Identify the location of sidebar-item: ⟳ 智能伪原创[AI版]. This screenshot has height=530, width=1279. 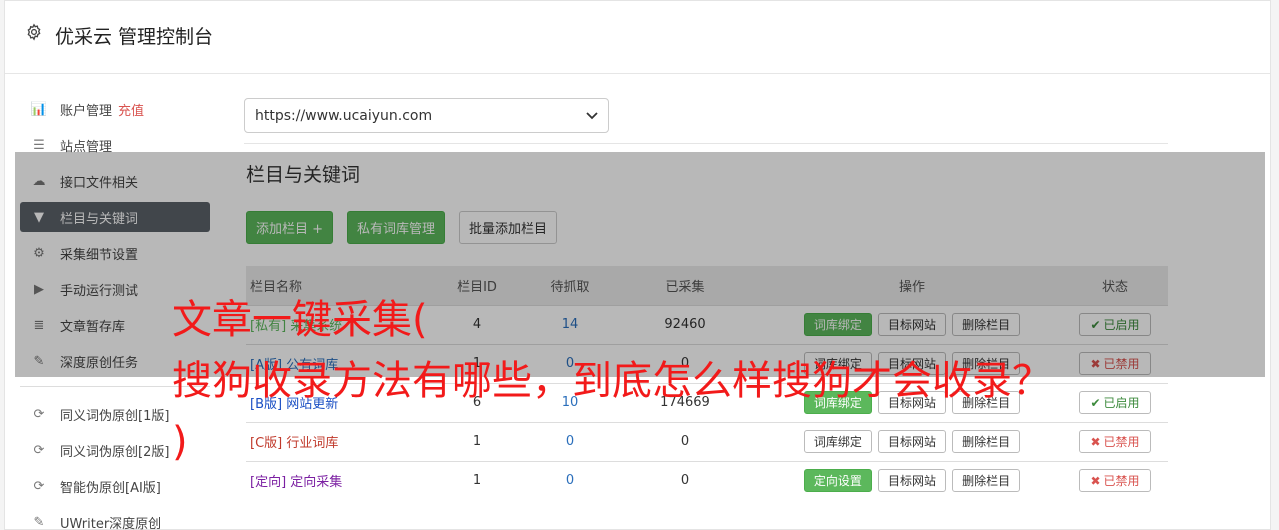
(115, 486).